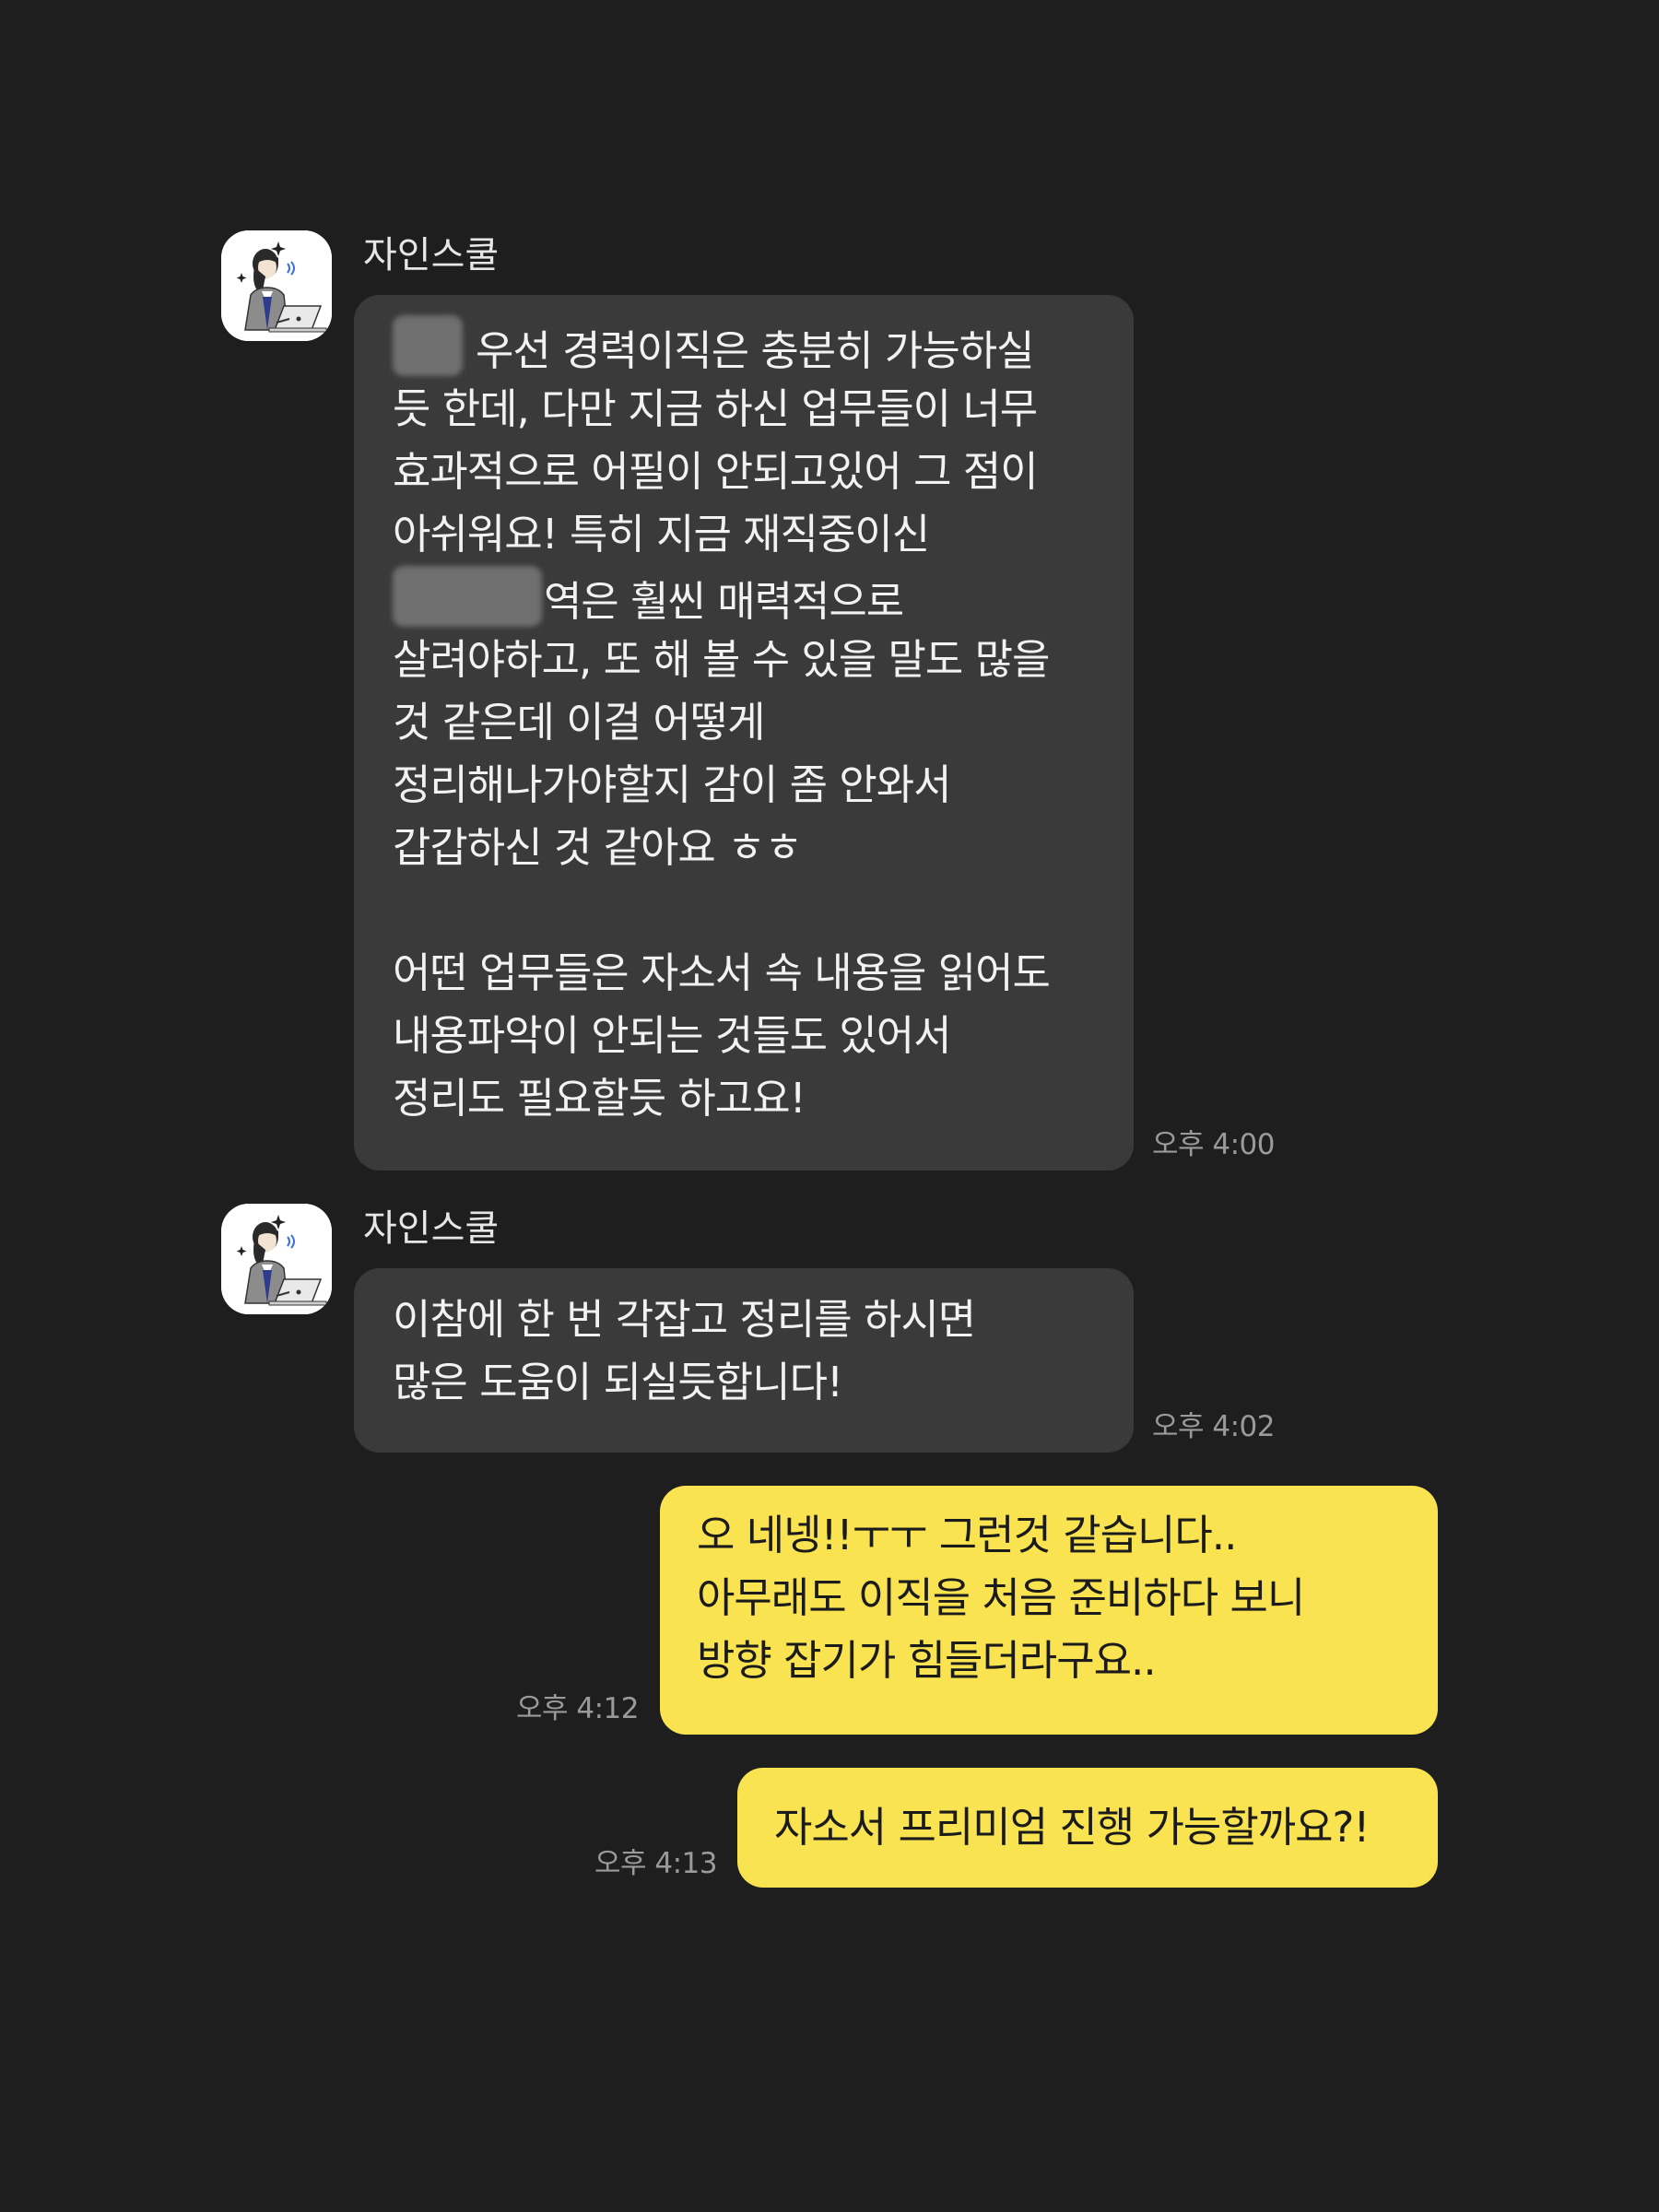 Image resolution: width=1659 pixels, height=2212 pixels. Describe the element at coordinates (747, 597) in the screenshot. I see `message-line: 역은 훨씬 매력적으로` at that location.